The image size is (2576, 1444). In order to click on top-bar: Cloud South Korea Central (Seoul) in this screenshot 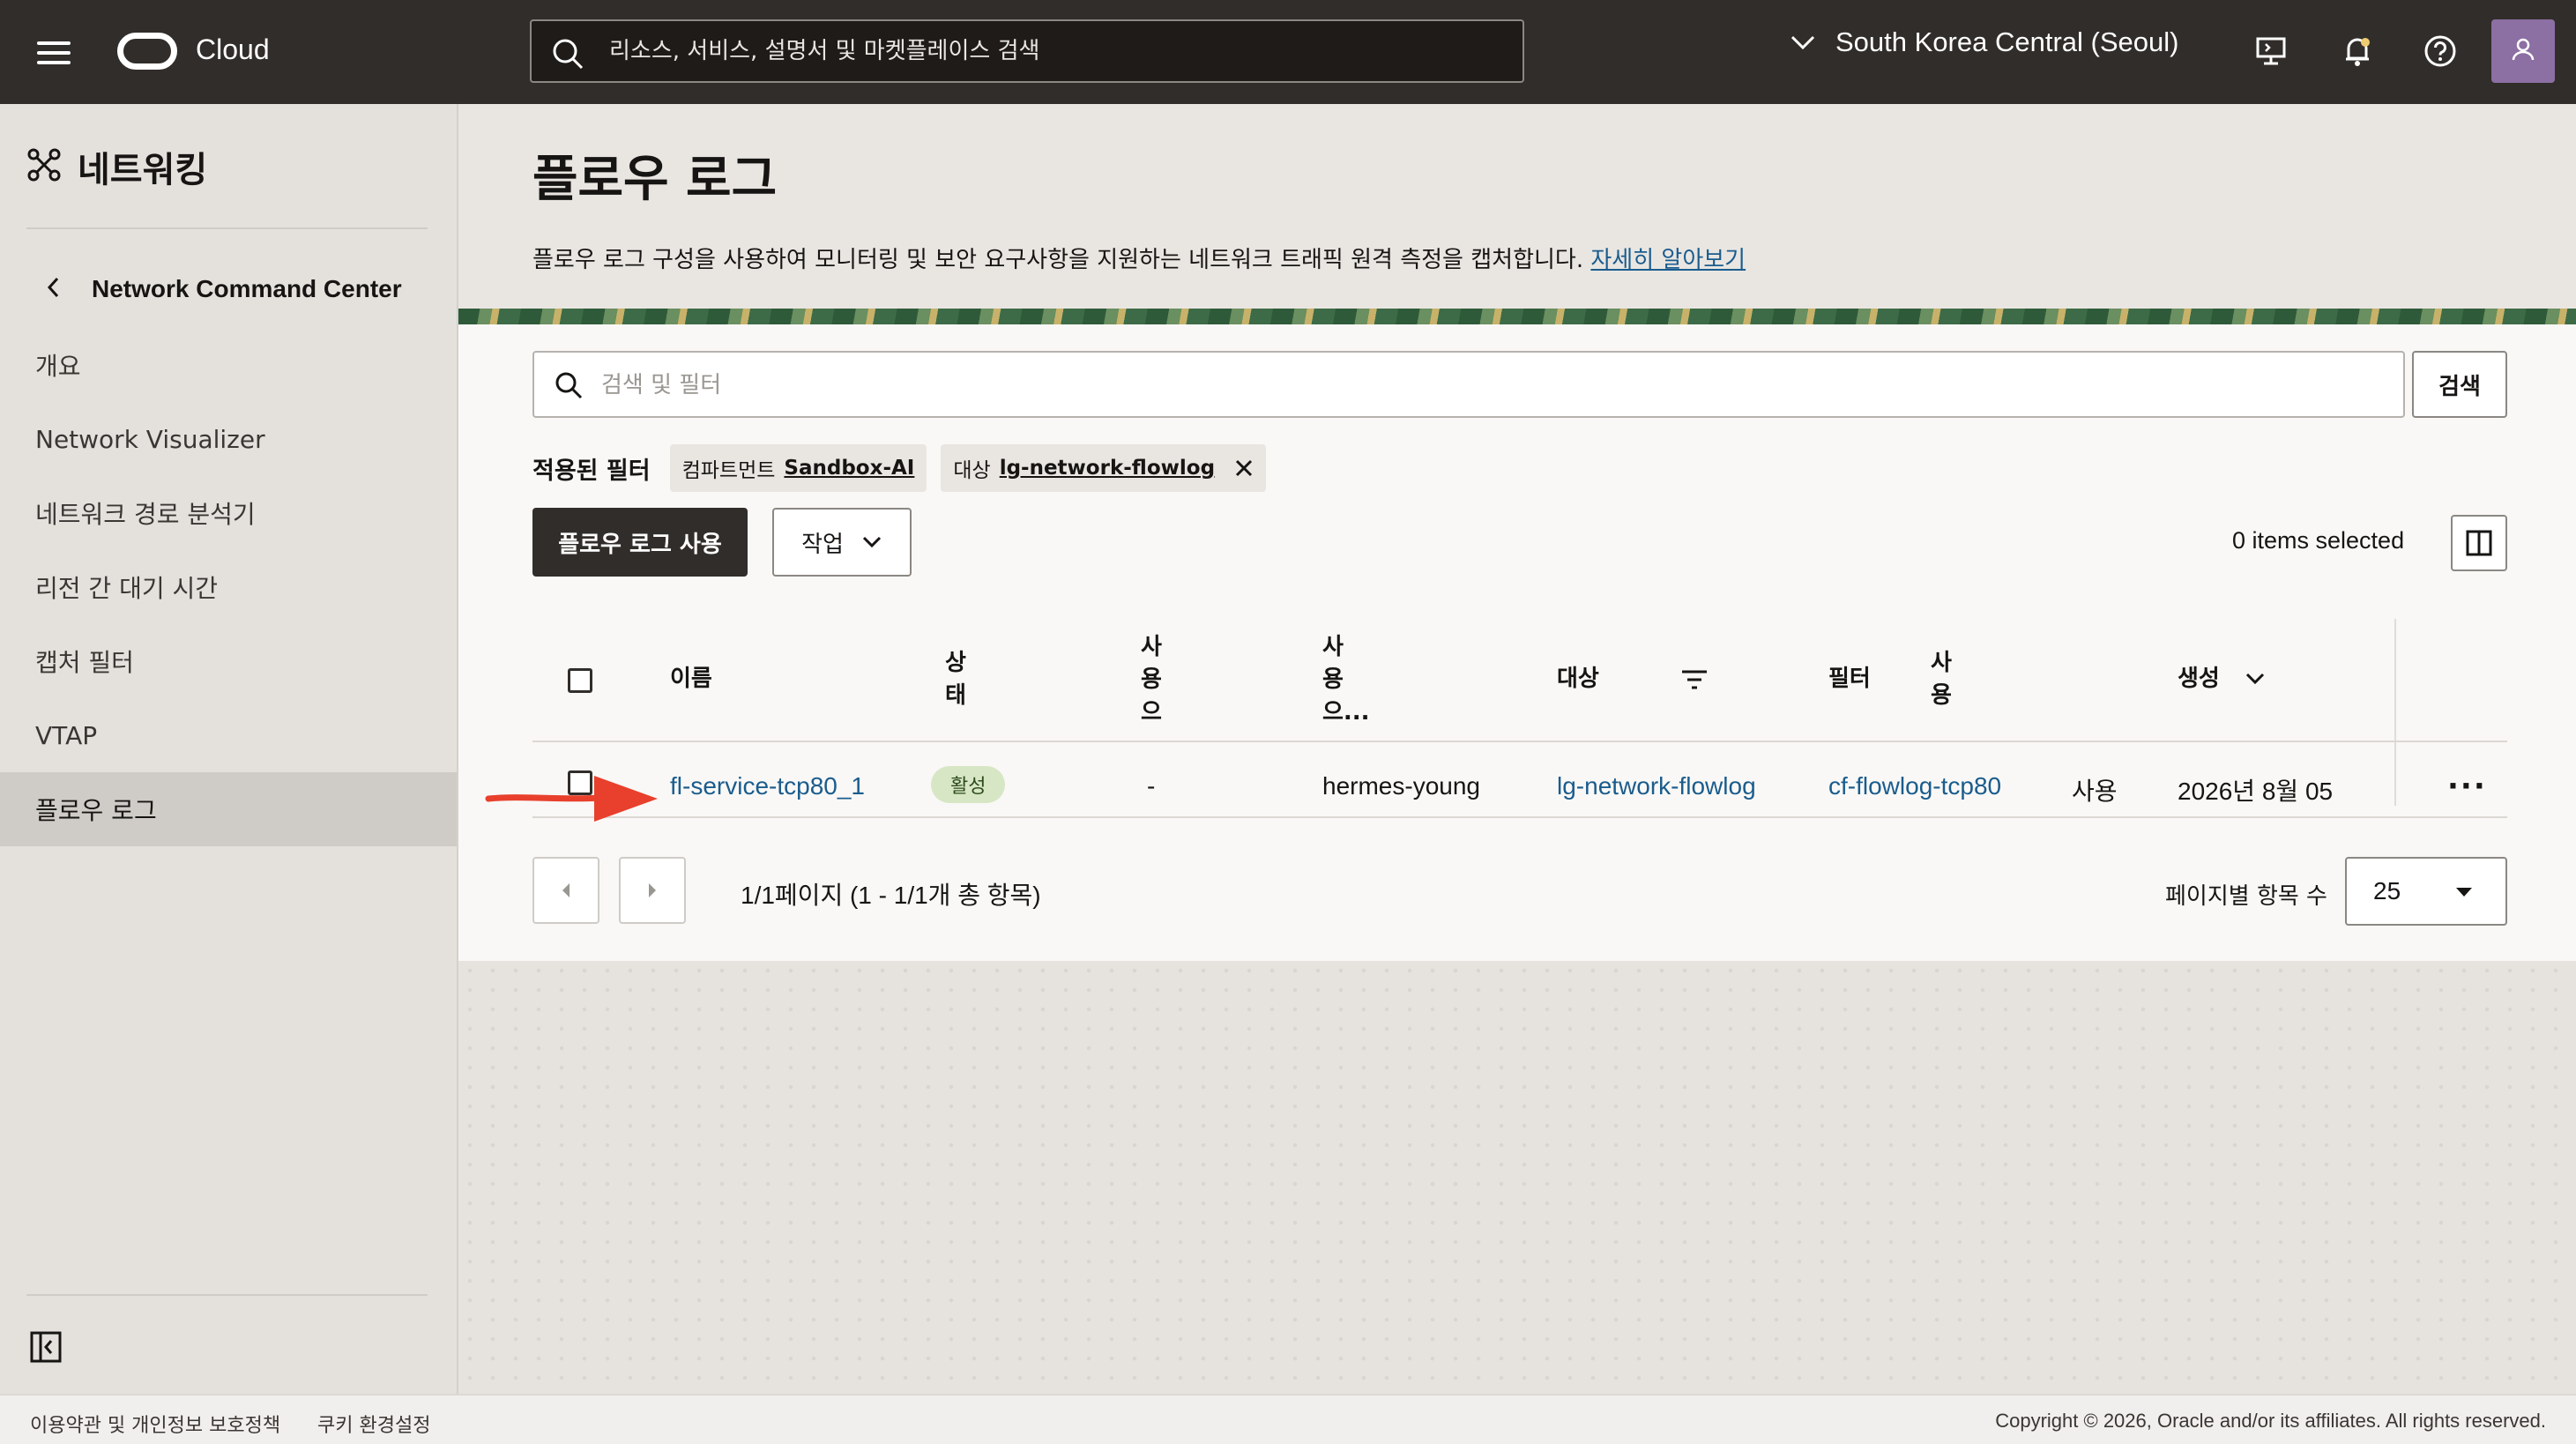, I will do `click(1288, 52)`.